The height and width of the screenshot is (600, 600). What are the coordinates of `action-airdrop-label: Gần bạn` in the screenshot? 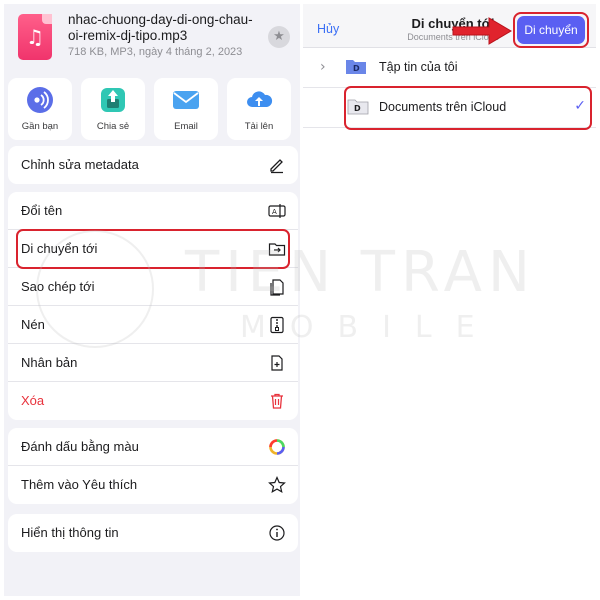 It's located at (40, 126).